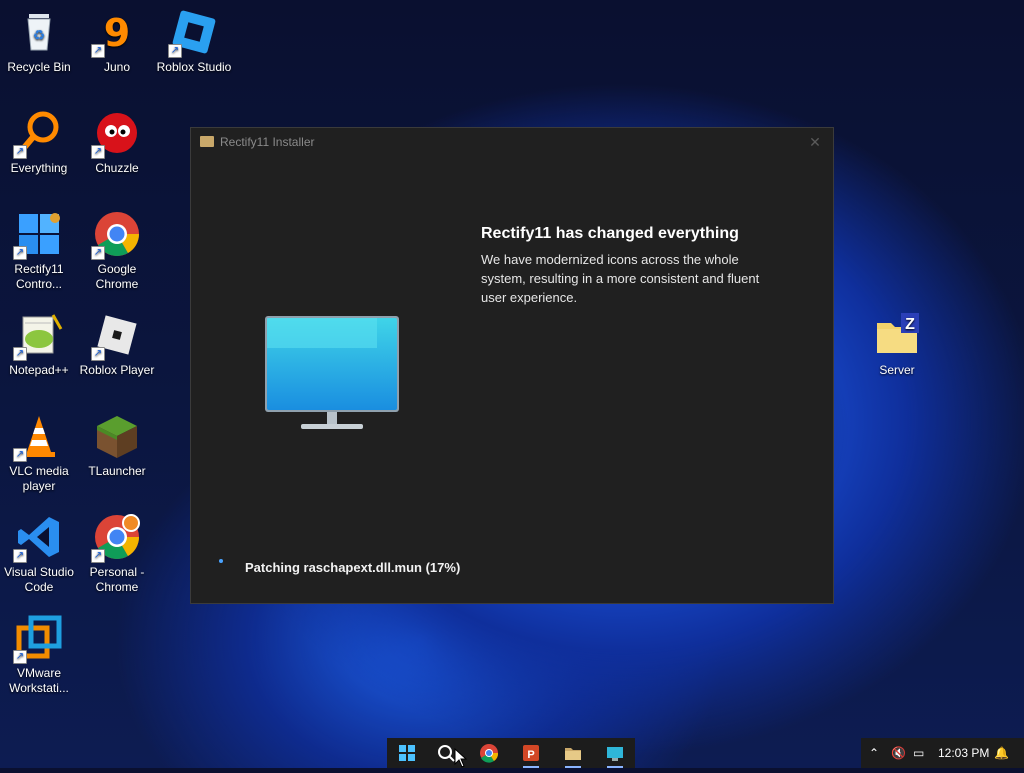 Image resolution: width=1024 pixels, height=773 pixels. I want to click on powerpoint-icon: P, so click(531, 753).